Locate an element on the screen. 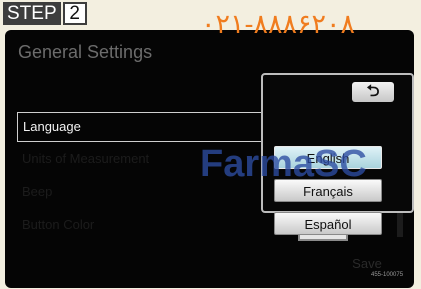 The width and height of the screenshot is (421, 289). setting-label-beep: Beep is located at coordinates (37, 191).